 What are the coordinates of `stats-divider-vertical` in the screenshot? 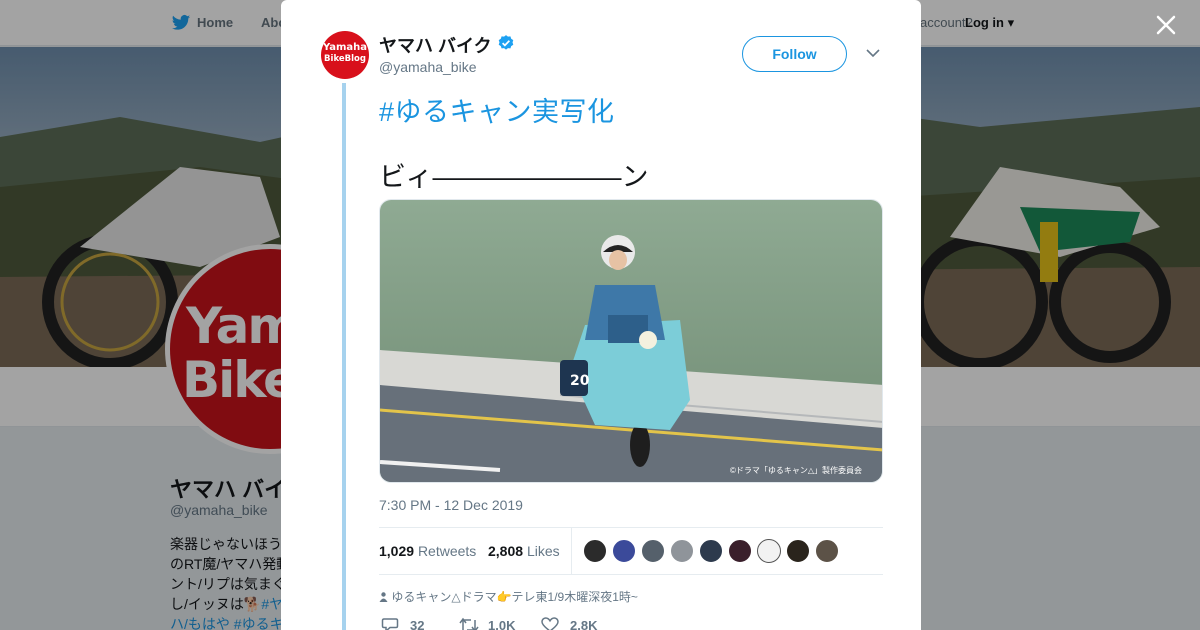 It's located at (571, 551).